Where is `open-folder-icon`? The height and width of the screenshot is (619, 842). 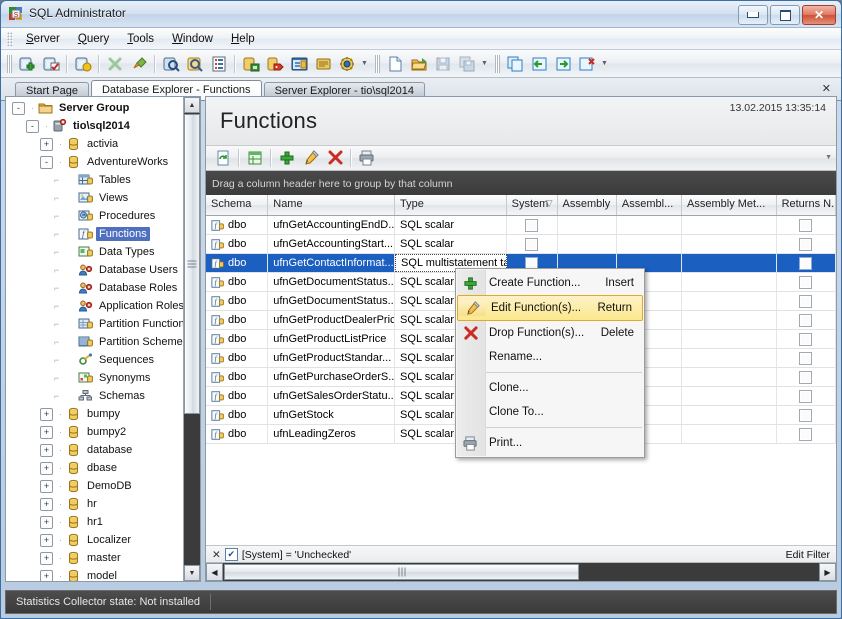
open-folder-icon is located at coordinates (419, 64).